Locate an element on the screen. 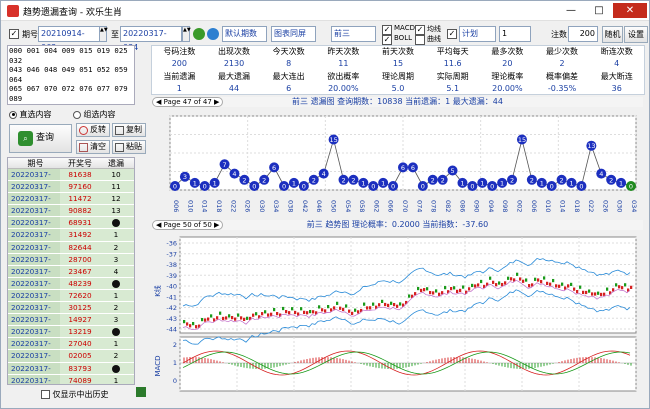 The image size is (650, 409). history-row: 20220317-029 14927 3 is located at coordinates (71, 325).